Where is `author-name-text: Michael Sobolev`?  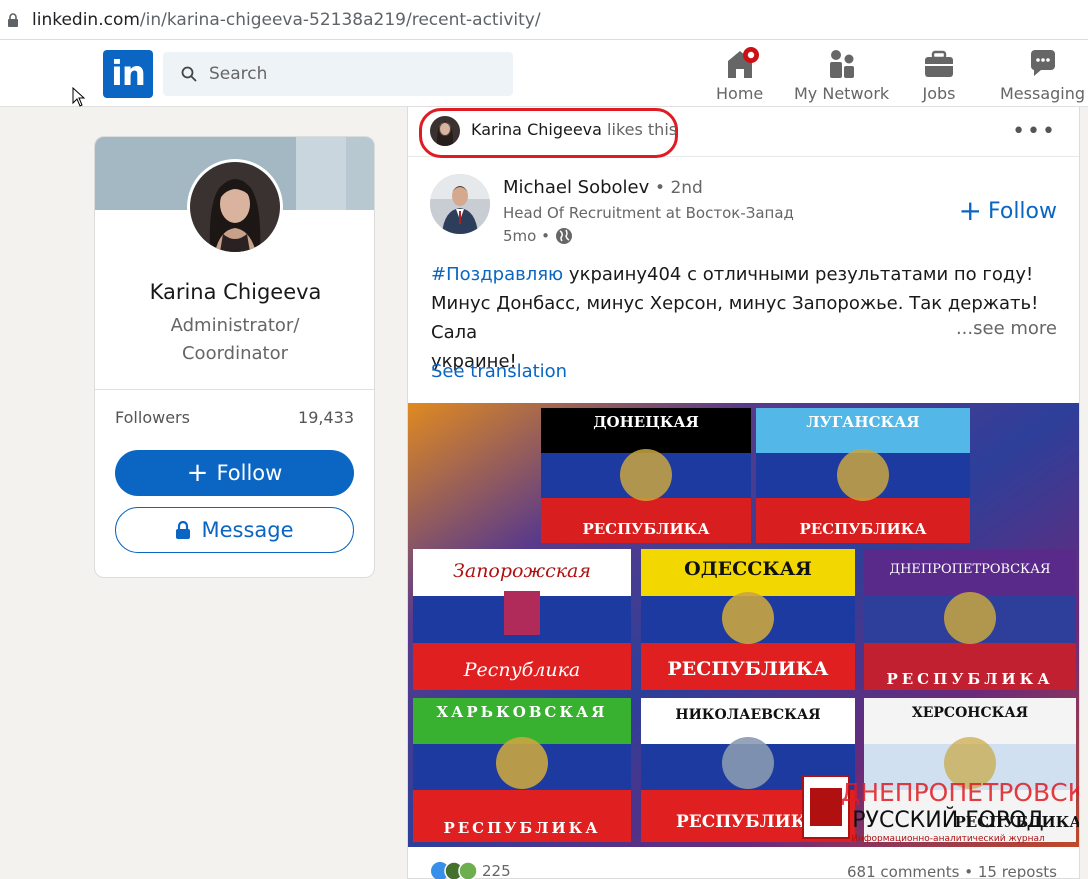 author-name-text: Michael Sobolev is located at coordinates (576, 187).